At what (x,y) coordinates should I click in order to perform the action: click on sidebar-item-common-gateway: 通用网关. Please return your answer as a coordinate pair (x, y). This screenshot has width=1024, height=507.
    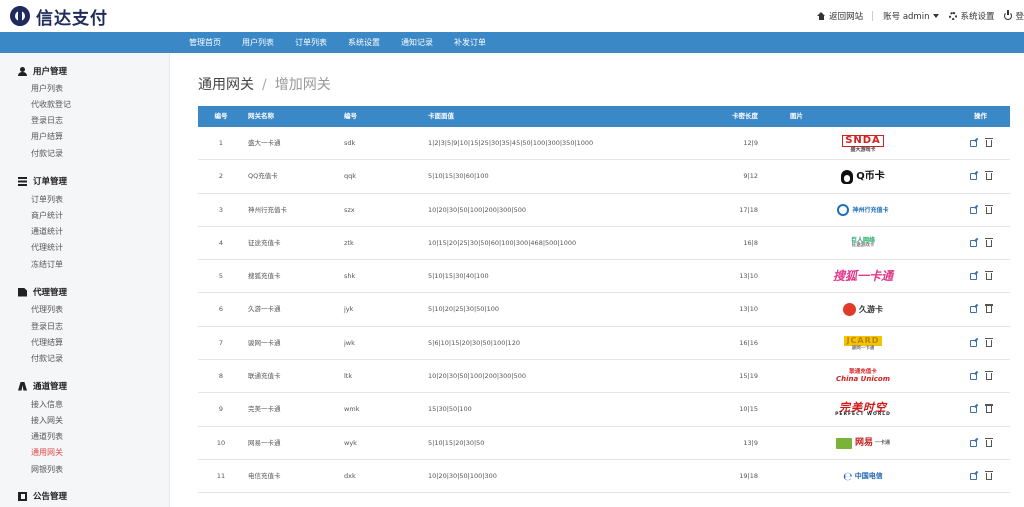
    Looking at the image, I should click on (47, 453).